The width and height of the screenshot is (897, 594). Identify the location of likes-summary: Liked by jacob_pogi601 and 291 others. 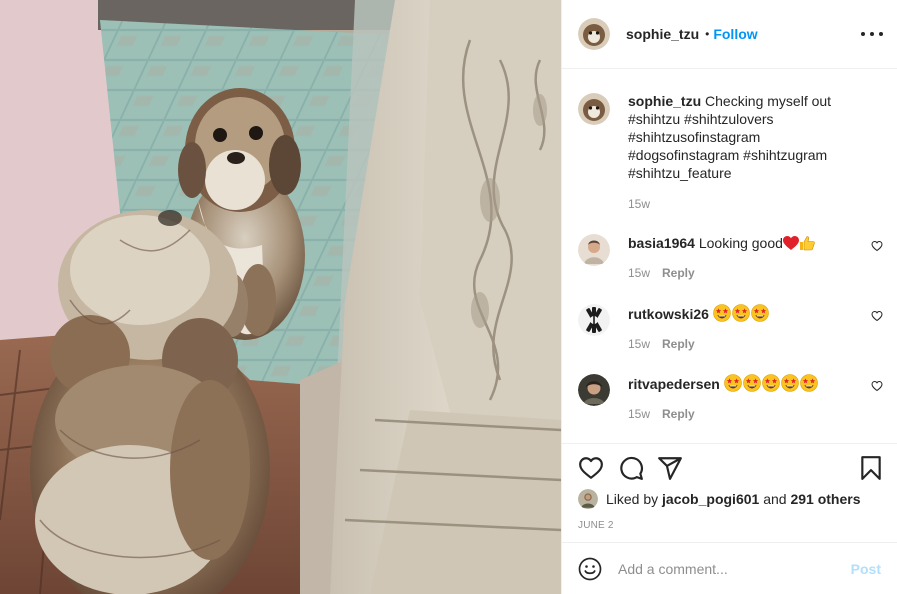
(719, 499).